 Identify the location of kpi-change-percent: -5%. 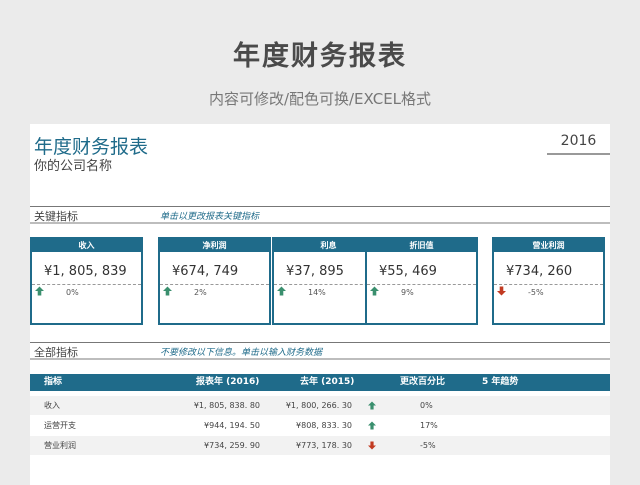
(536, 292).